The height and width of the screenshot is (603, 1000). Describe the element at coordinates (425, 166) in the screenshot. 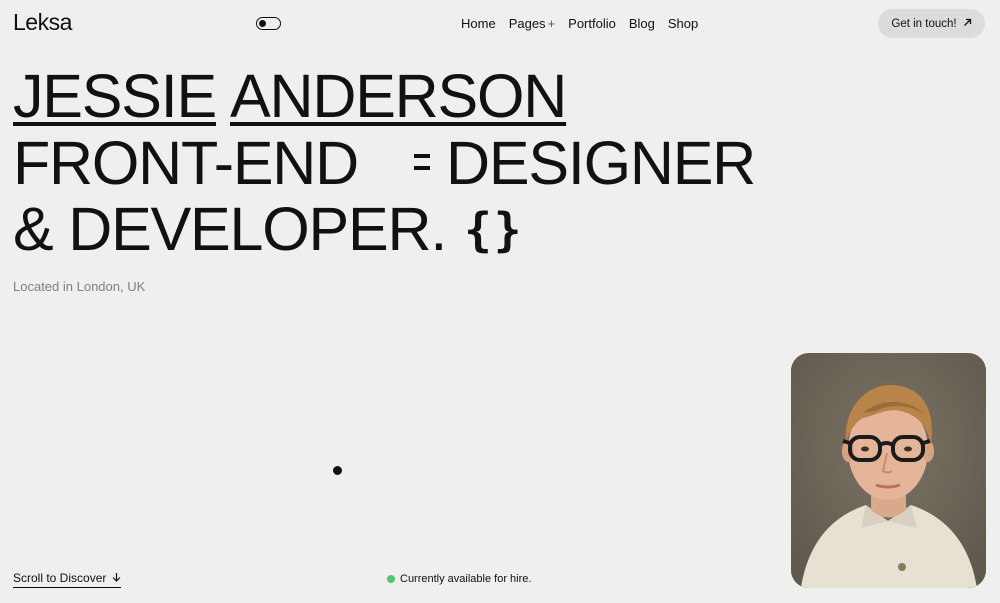

I see `dash-glyph-icon` at that location.